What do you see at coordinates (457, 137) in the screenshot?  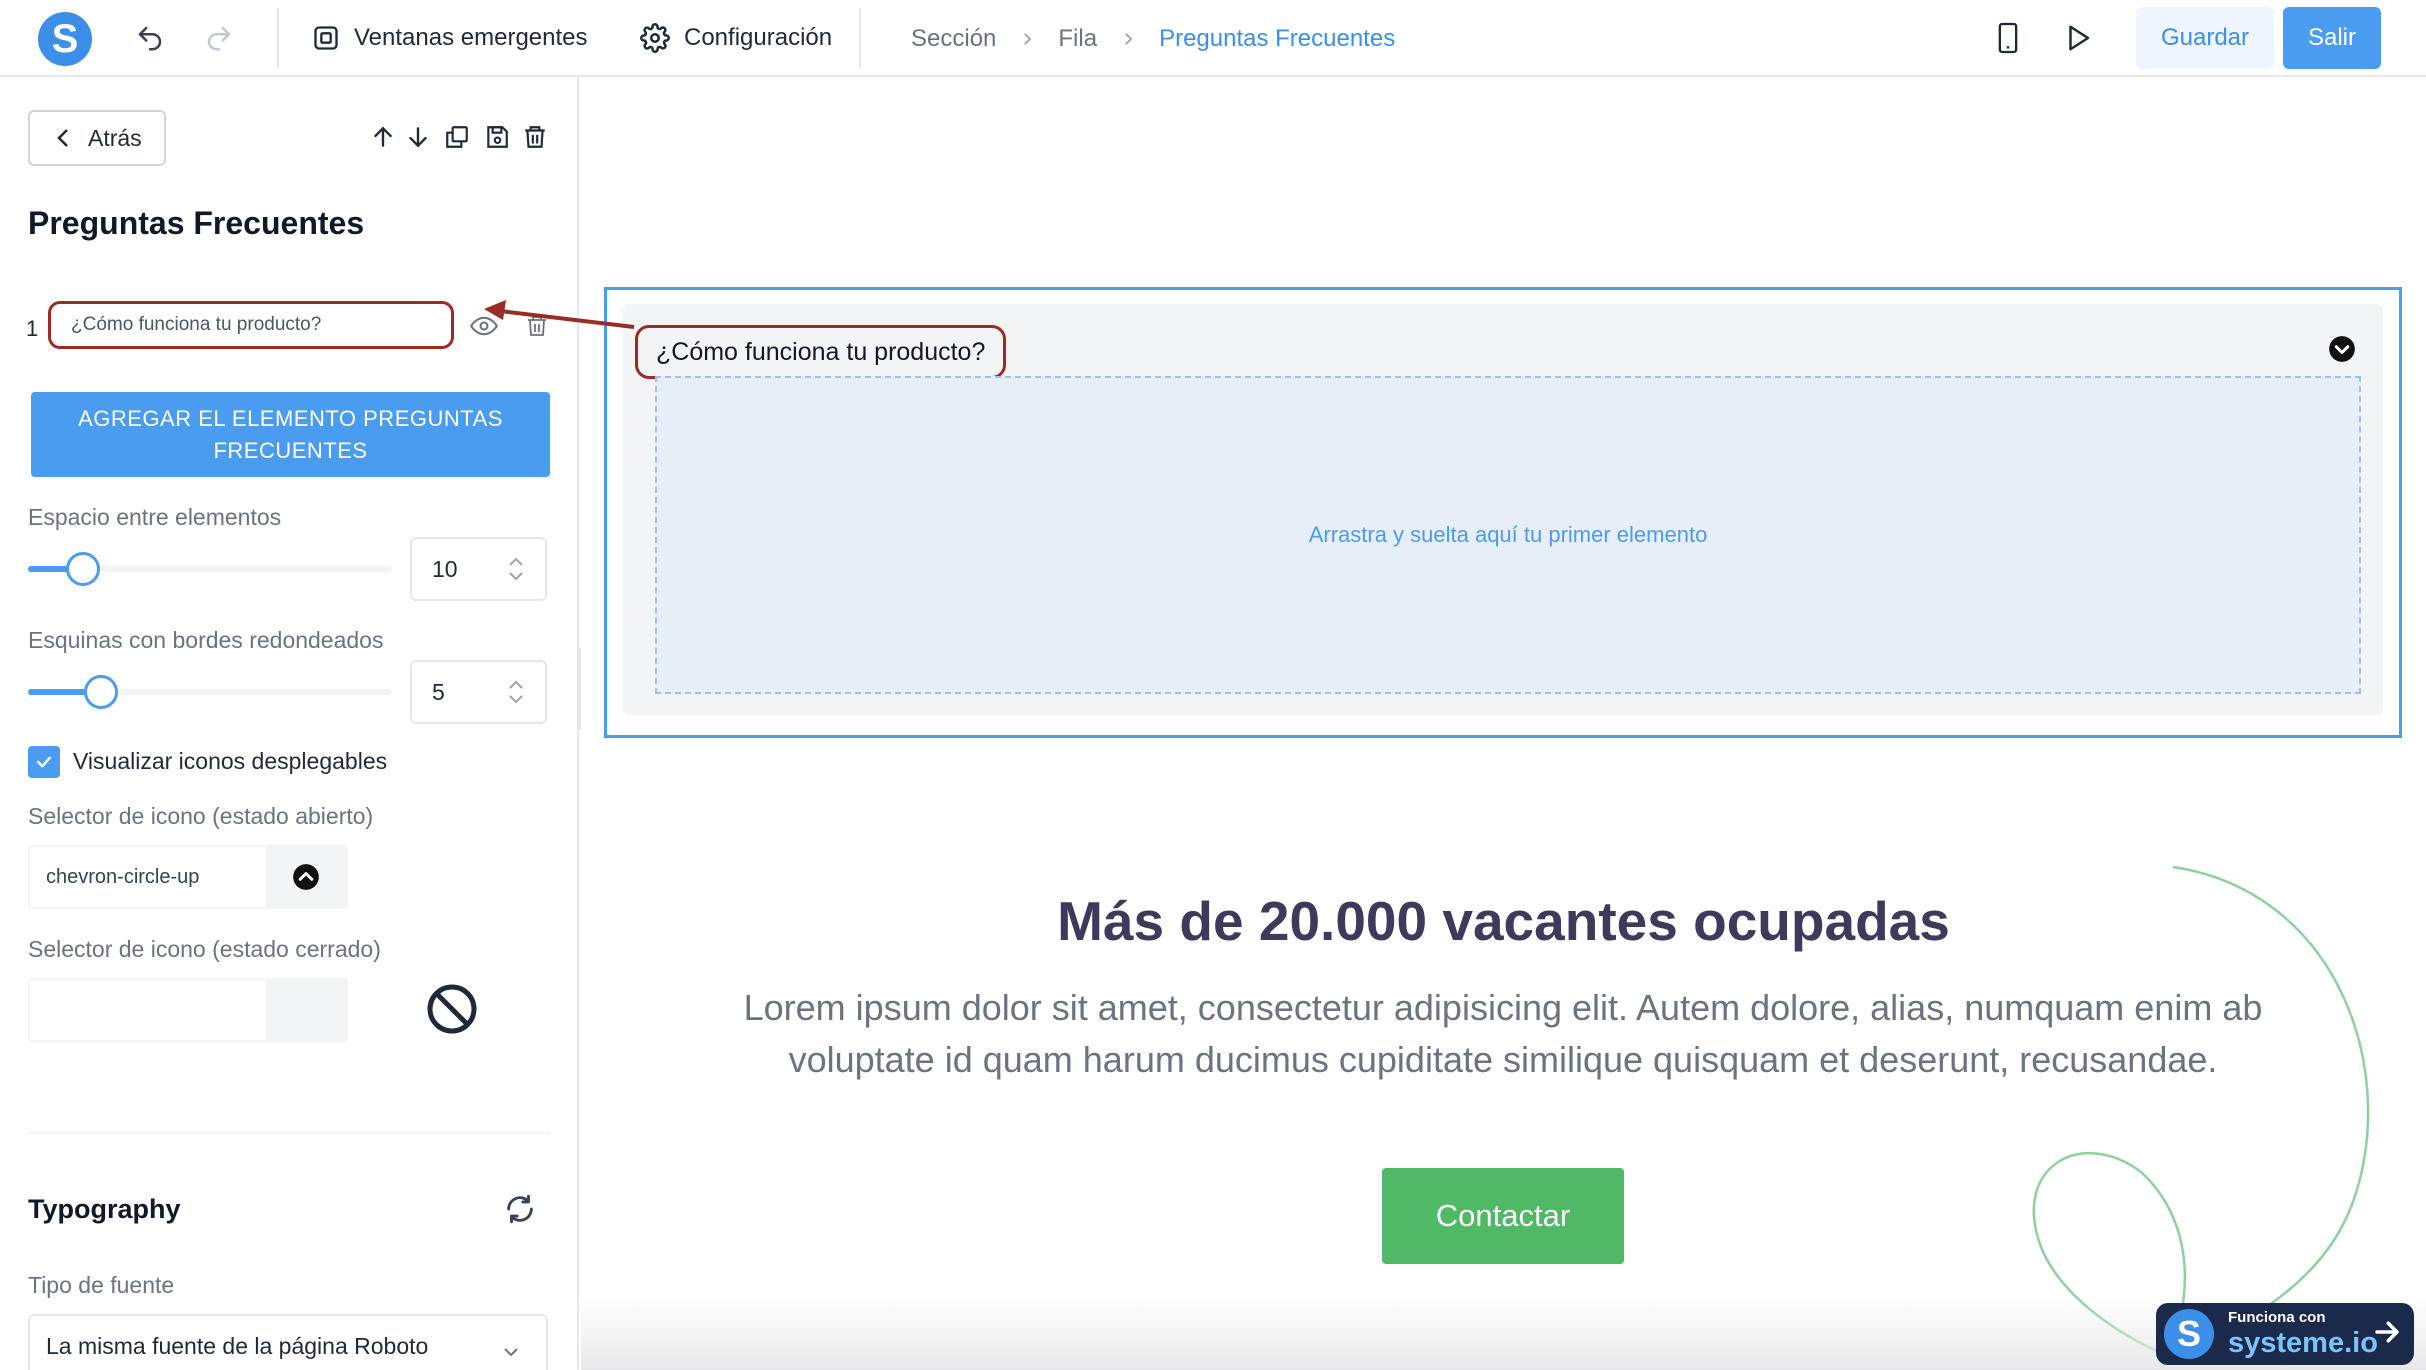 I see `duplicate-icon` at bounding box center [457, 137].